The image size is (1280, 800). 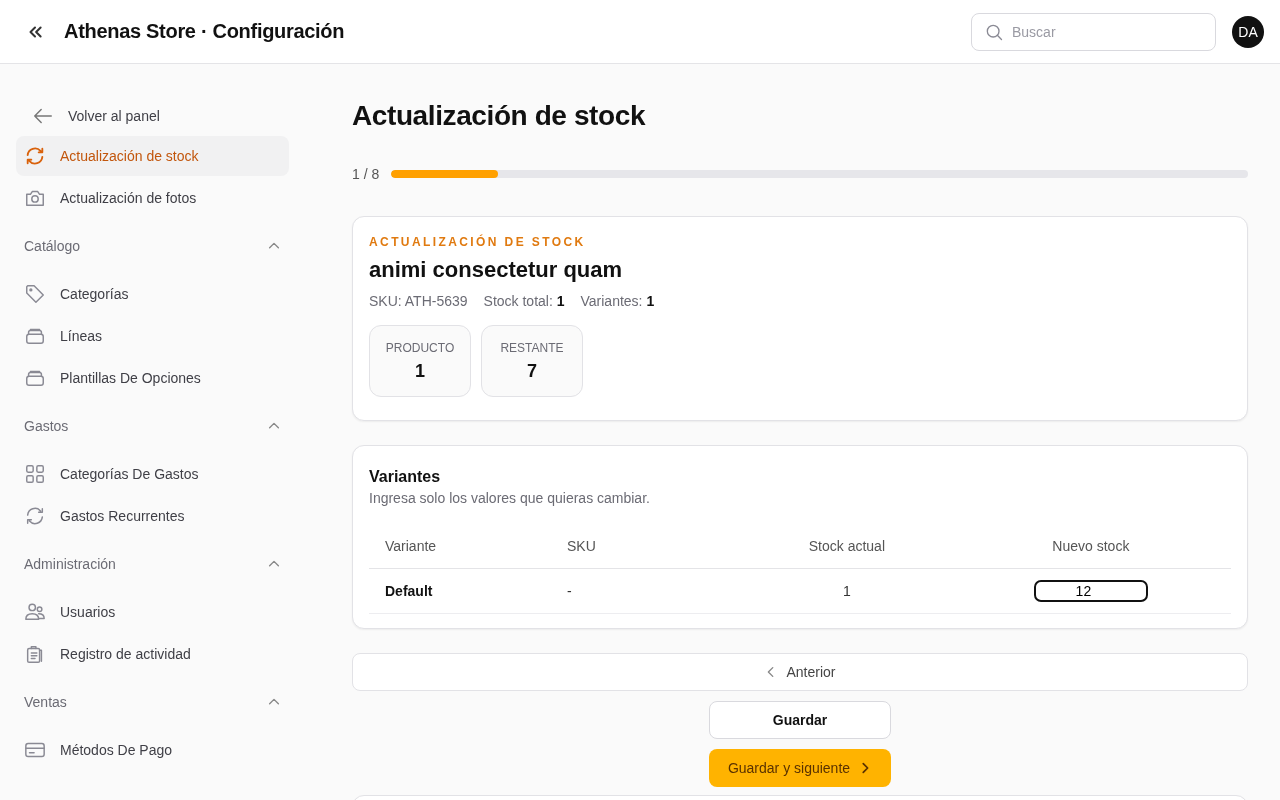 What do you see at coordinates (152, 336) in the screenshot?
I see `sidebar-item: Líneas` at bounding box center [152, 336].